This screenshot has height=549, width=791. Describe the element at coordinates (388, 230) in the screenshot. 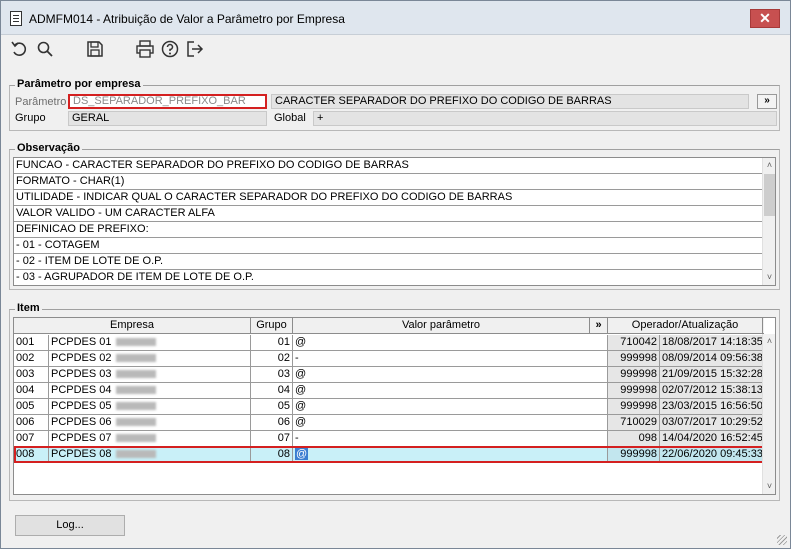

I see `obs-line: DEFINICAO DE PREFIXO:` at that location.